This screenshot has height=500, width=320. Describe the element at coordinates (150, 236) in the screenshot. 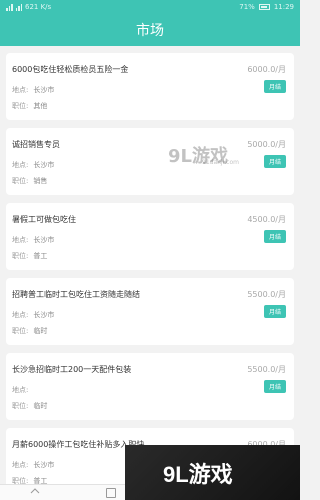

I see `job-card: 暑假工可做包吃住 4500.0/月 地点: 长沙市 职位: 普工 月结` at that location.